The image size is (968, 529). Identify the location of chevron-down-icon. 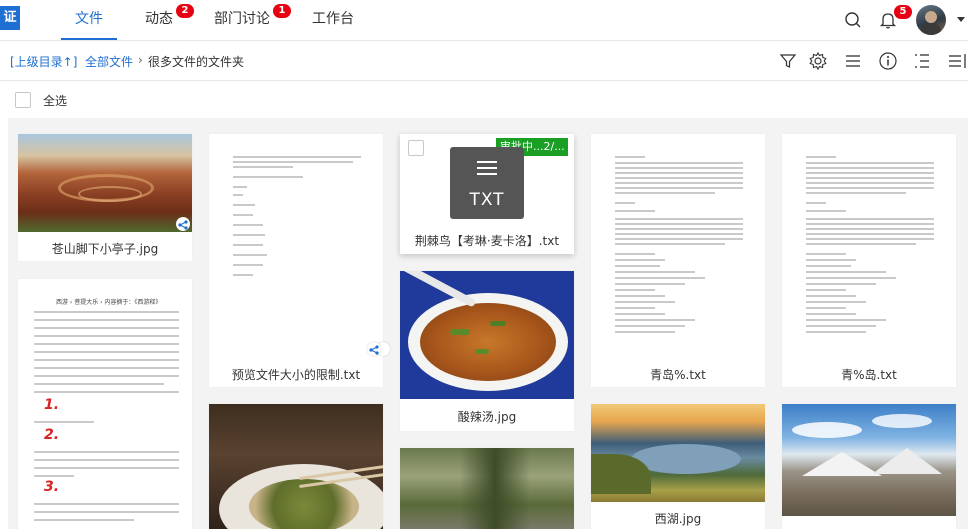
(961, 19).